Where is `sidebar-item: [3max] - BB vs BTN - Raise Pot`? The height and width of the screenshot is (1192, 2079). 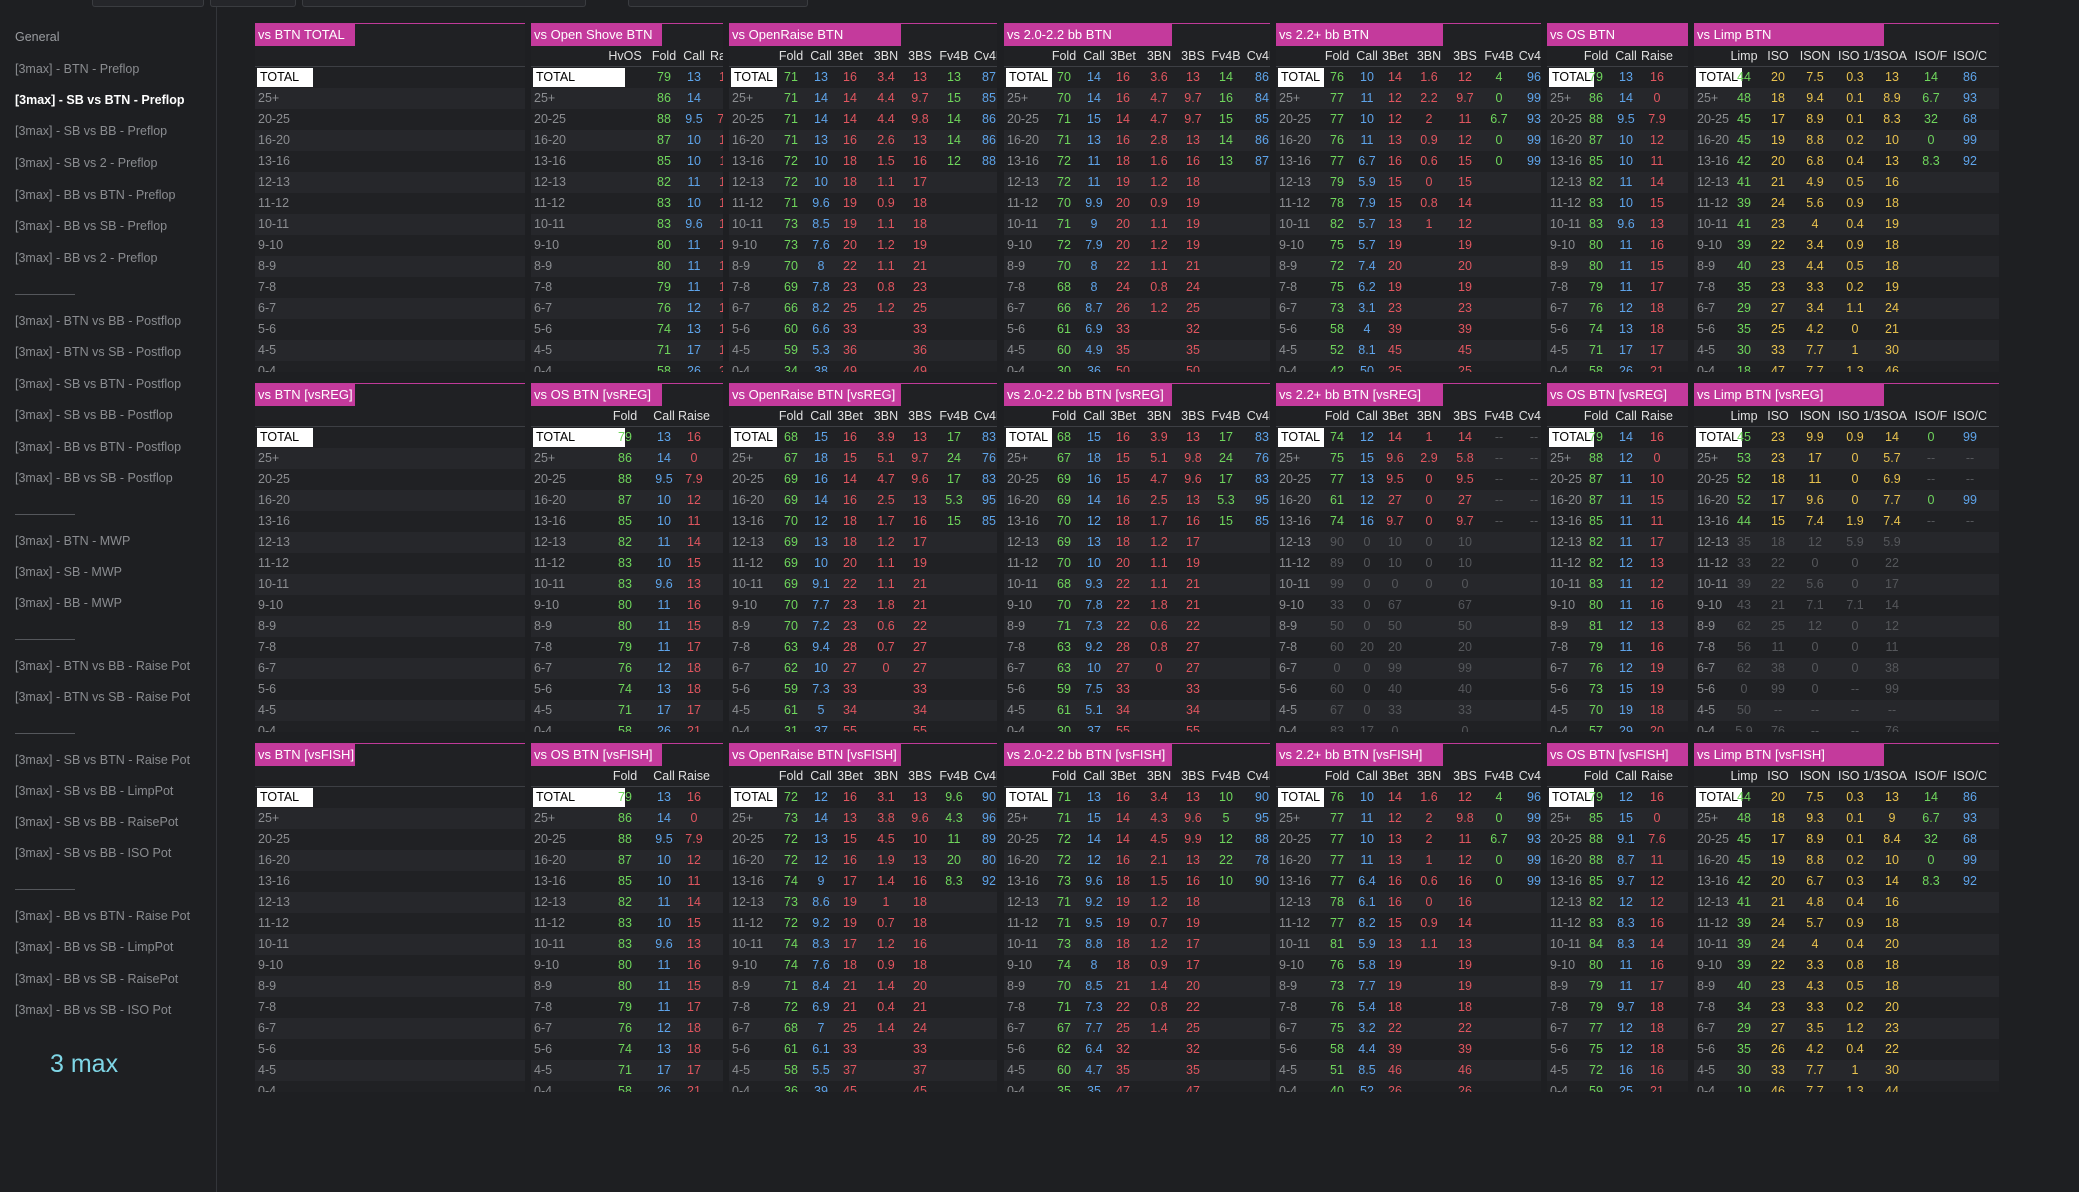 sidebar-item: [3max] - BB vs BTN - Raise Pot is located at coordinates (102, 916).